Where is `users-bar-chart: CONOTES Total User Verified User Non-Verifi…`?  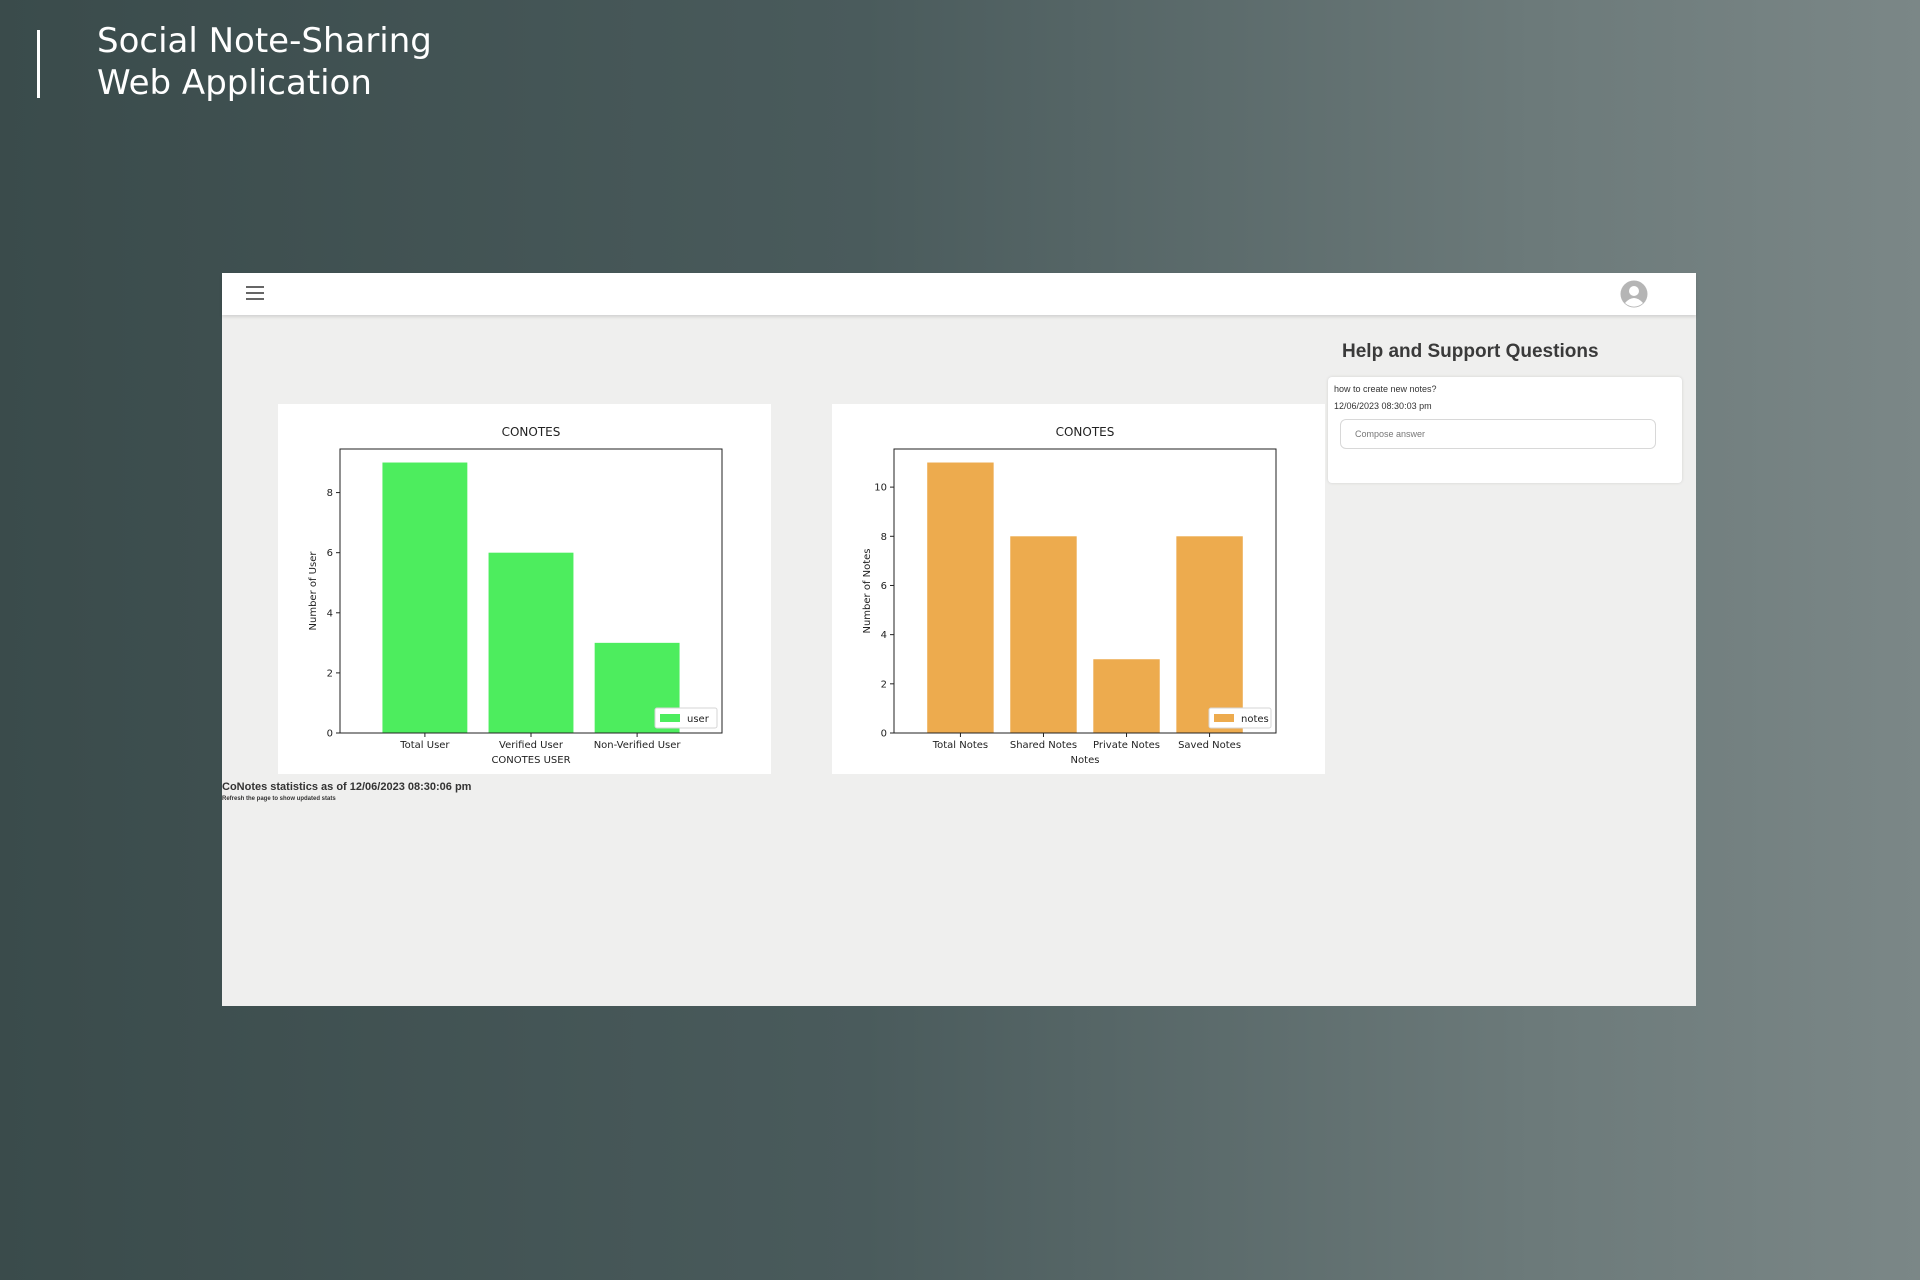
users-bar-chart: CONOTES Total User Verified User Non-Verifi… is located at coordinates (515, 595).